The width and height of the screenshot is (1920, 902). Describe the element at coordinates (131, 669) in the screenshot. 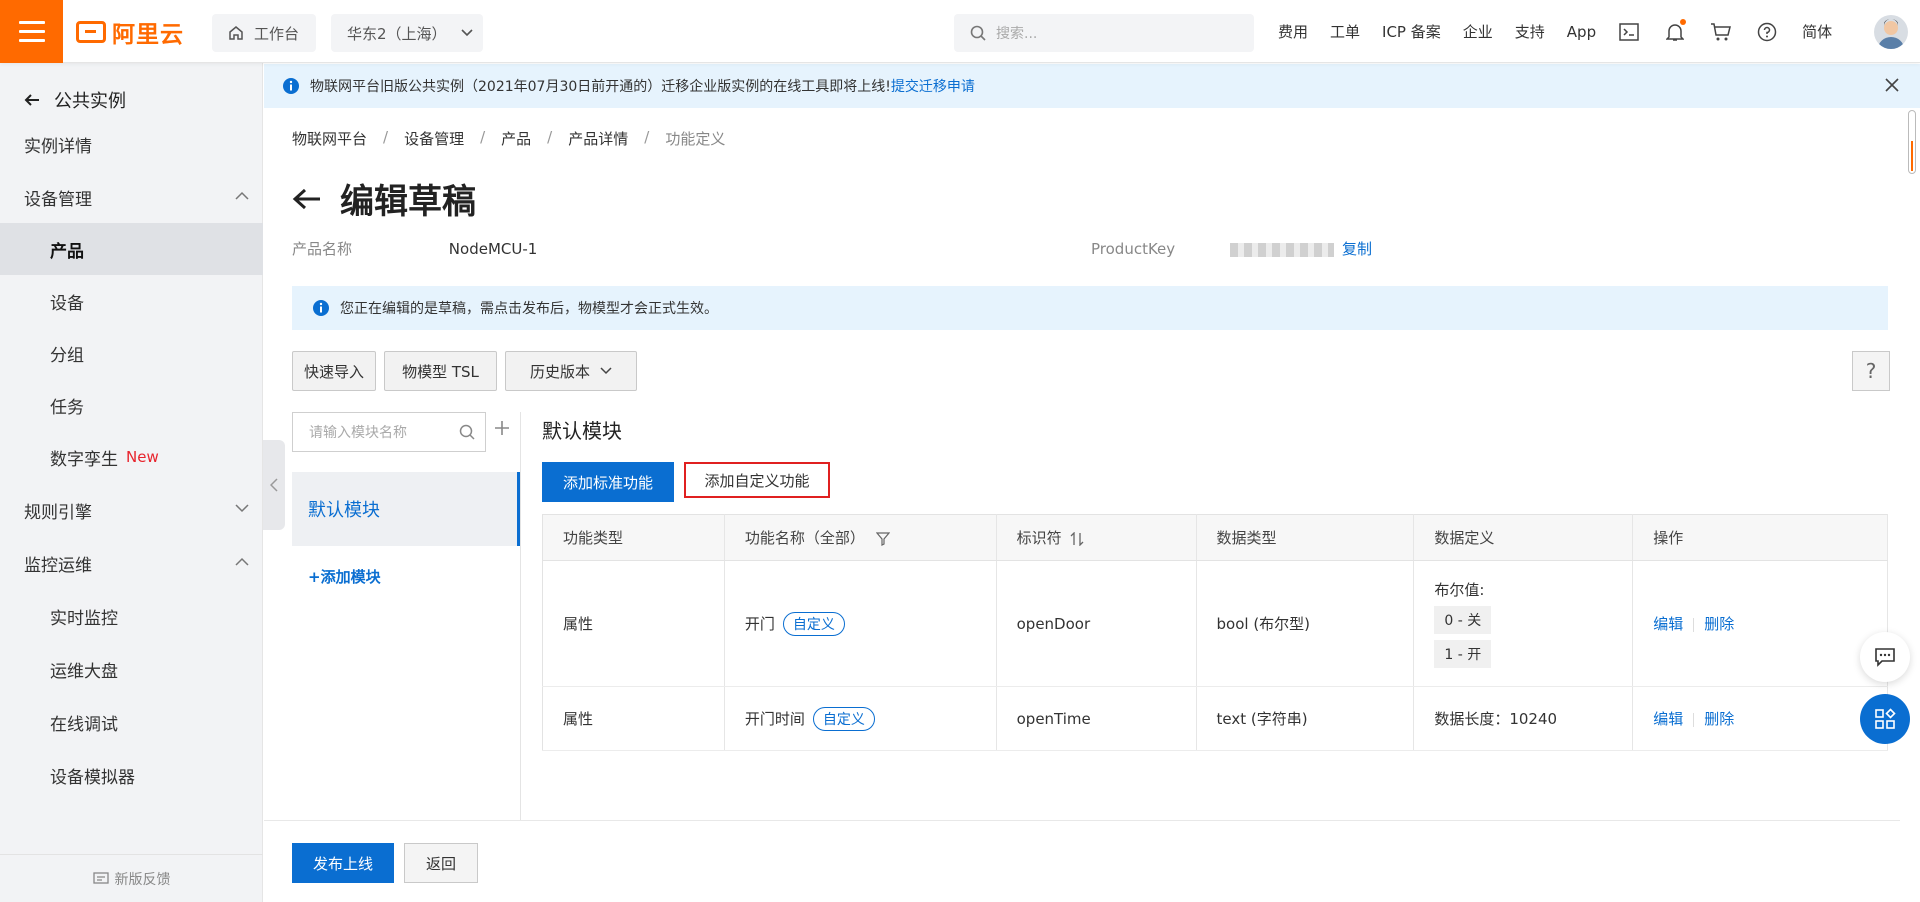

I see `sidebar-item-ops-dashboard: 运维大盘` at that location.